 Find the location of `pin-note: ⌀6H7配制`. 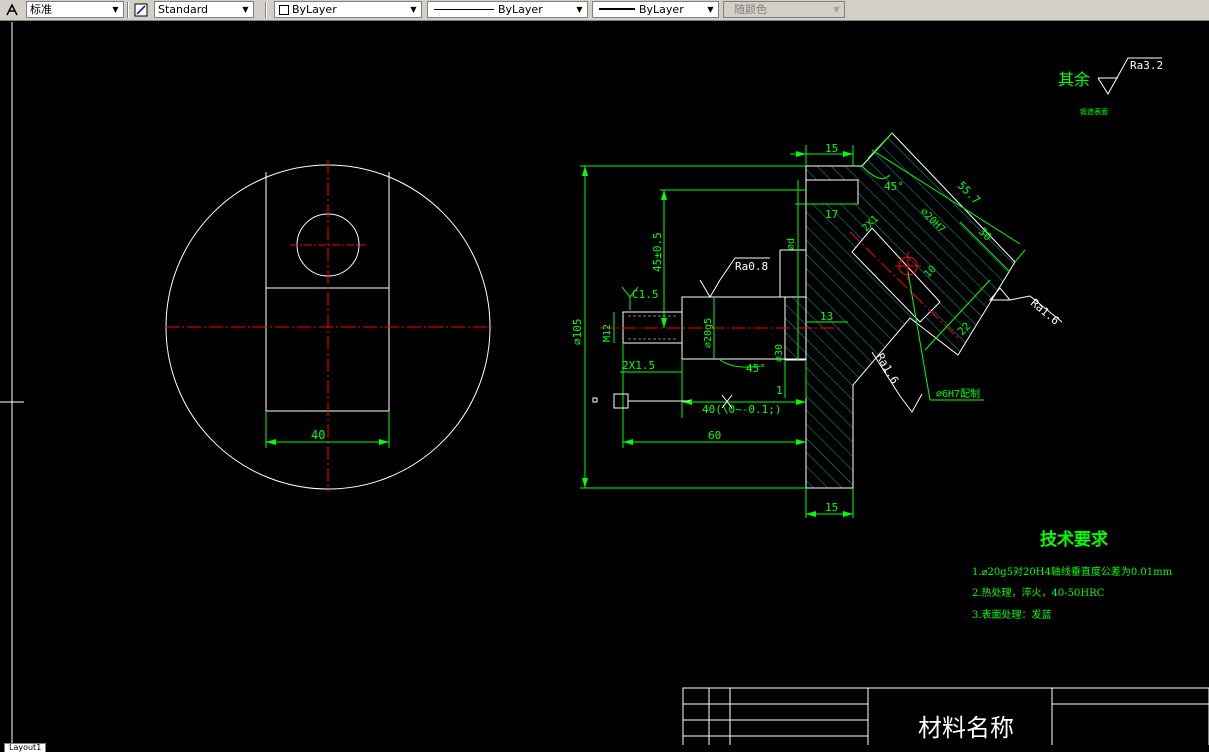

pin-note: ⌀6H7配制 is located at coordinates (958, 393).